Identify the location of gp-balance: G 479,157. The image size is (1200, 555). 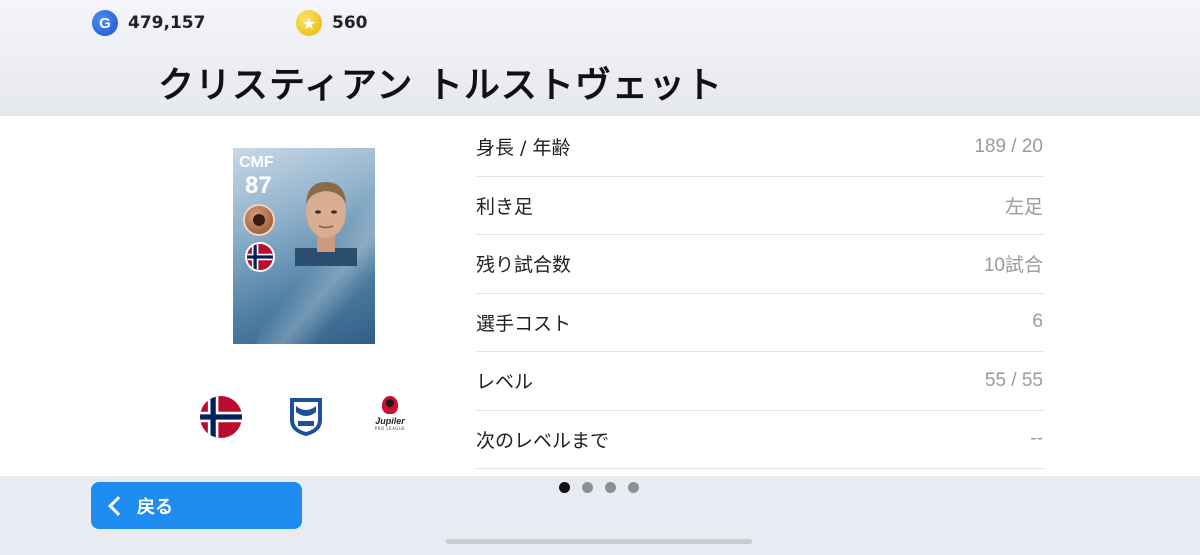
(148, 23).